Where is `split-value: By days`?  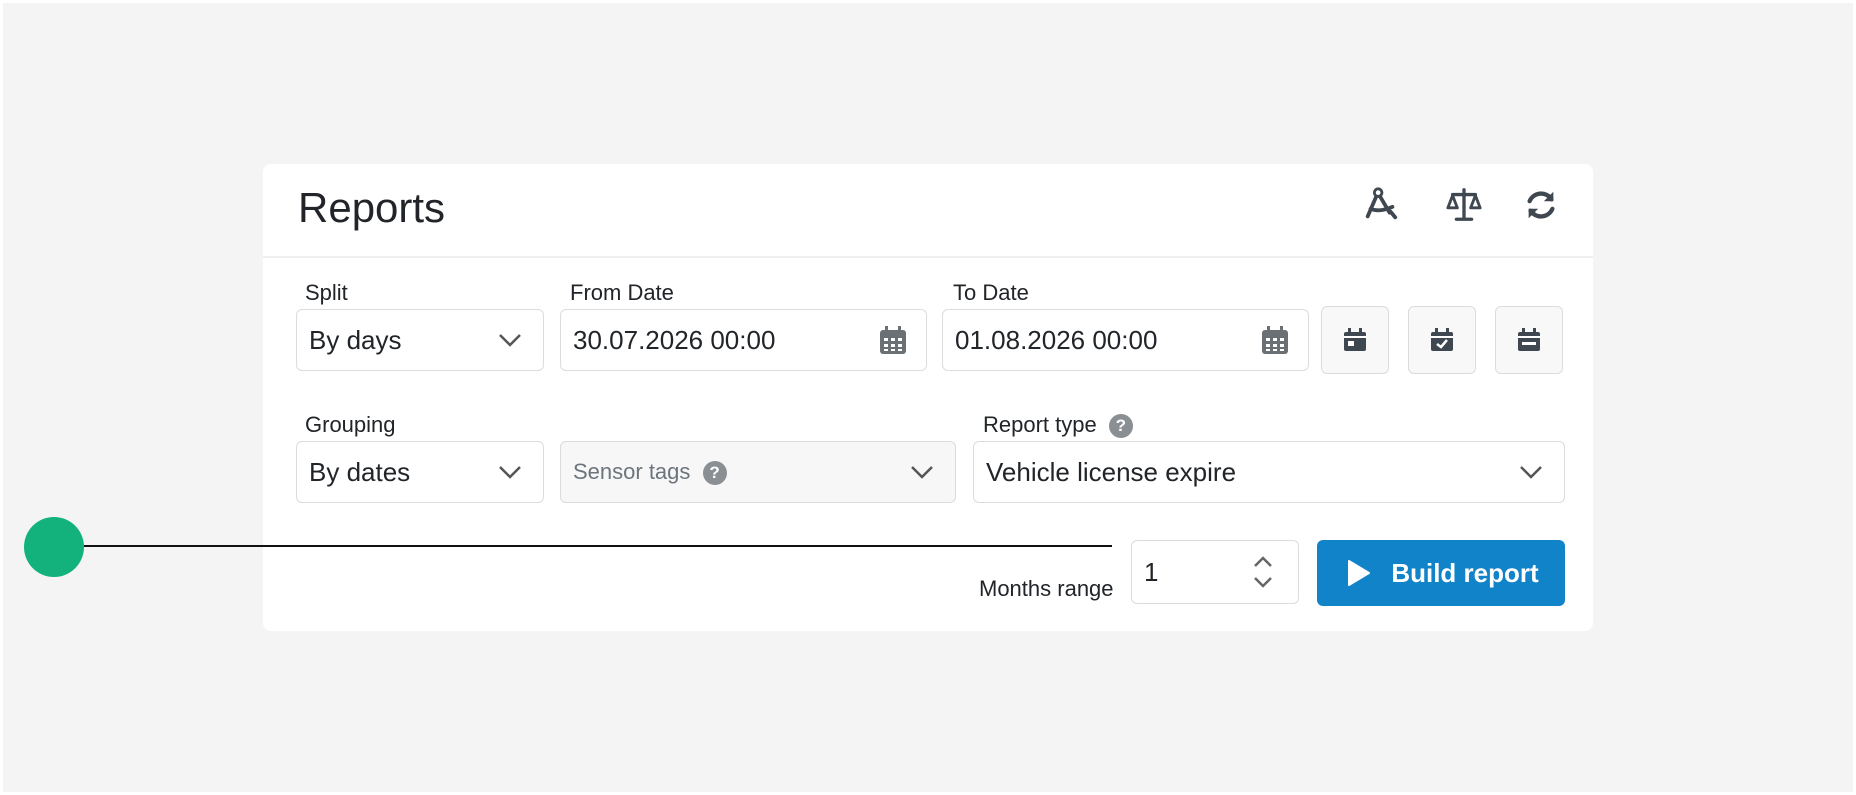 split-value: By days is located at coordinates (355, 339).